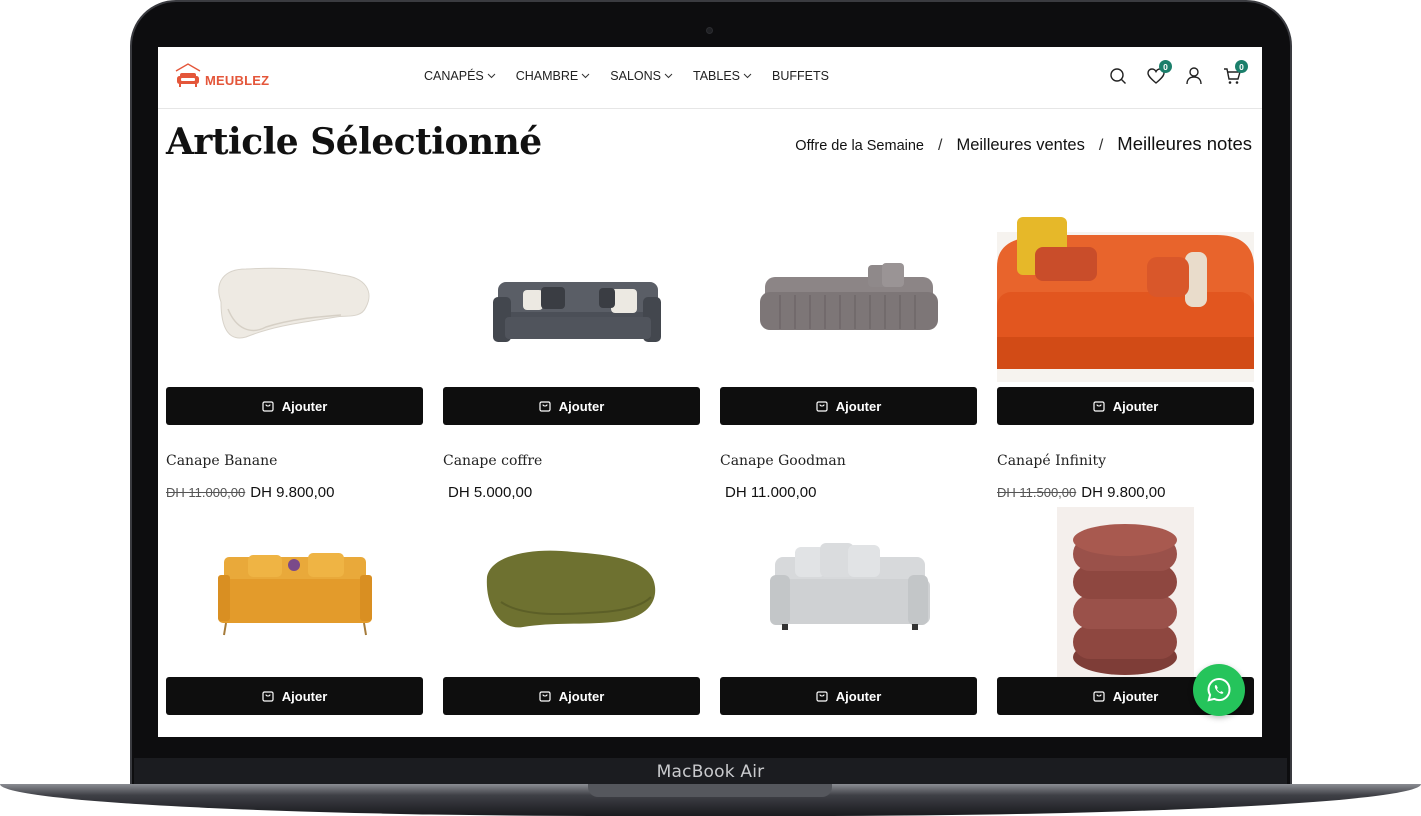 This screenshot has width=1421, height=816. I want to click on product-price: DH 11.500,00 DH 9.800,00, so click(1081, 492).